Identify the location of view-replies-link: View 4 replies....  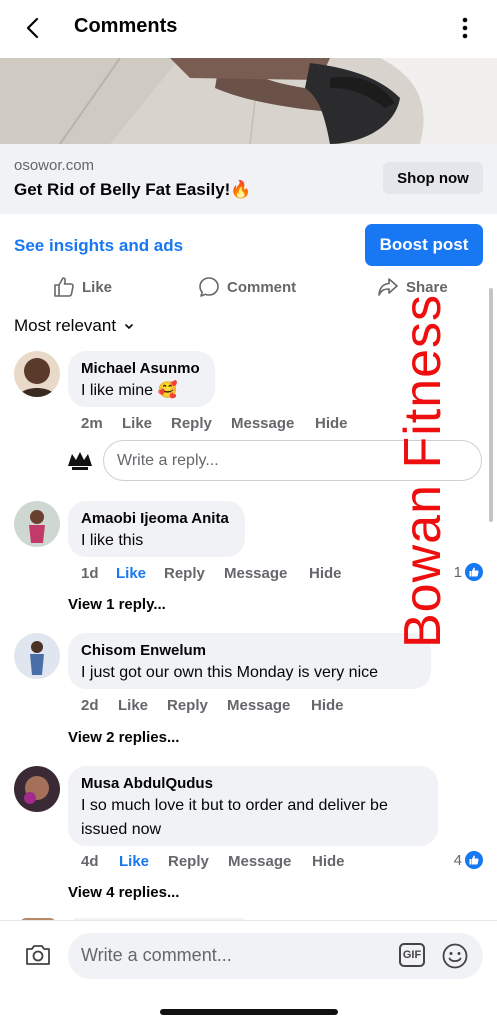
(123, 892).